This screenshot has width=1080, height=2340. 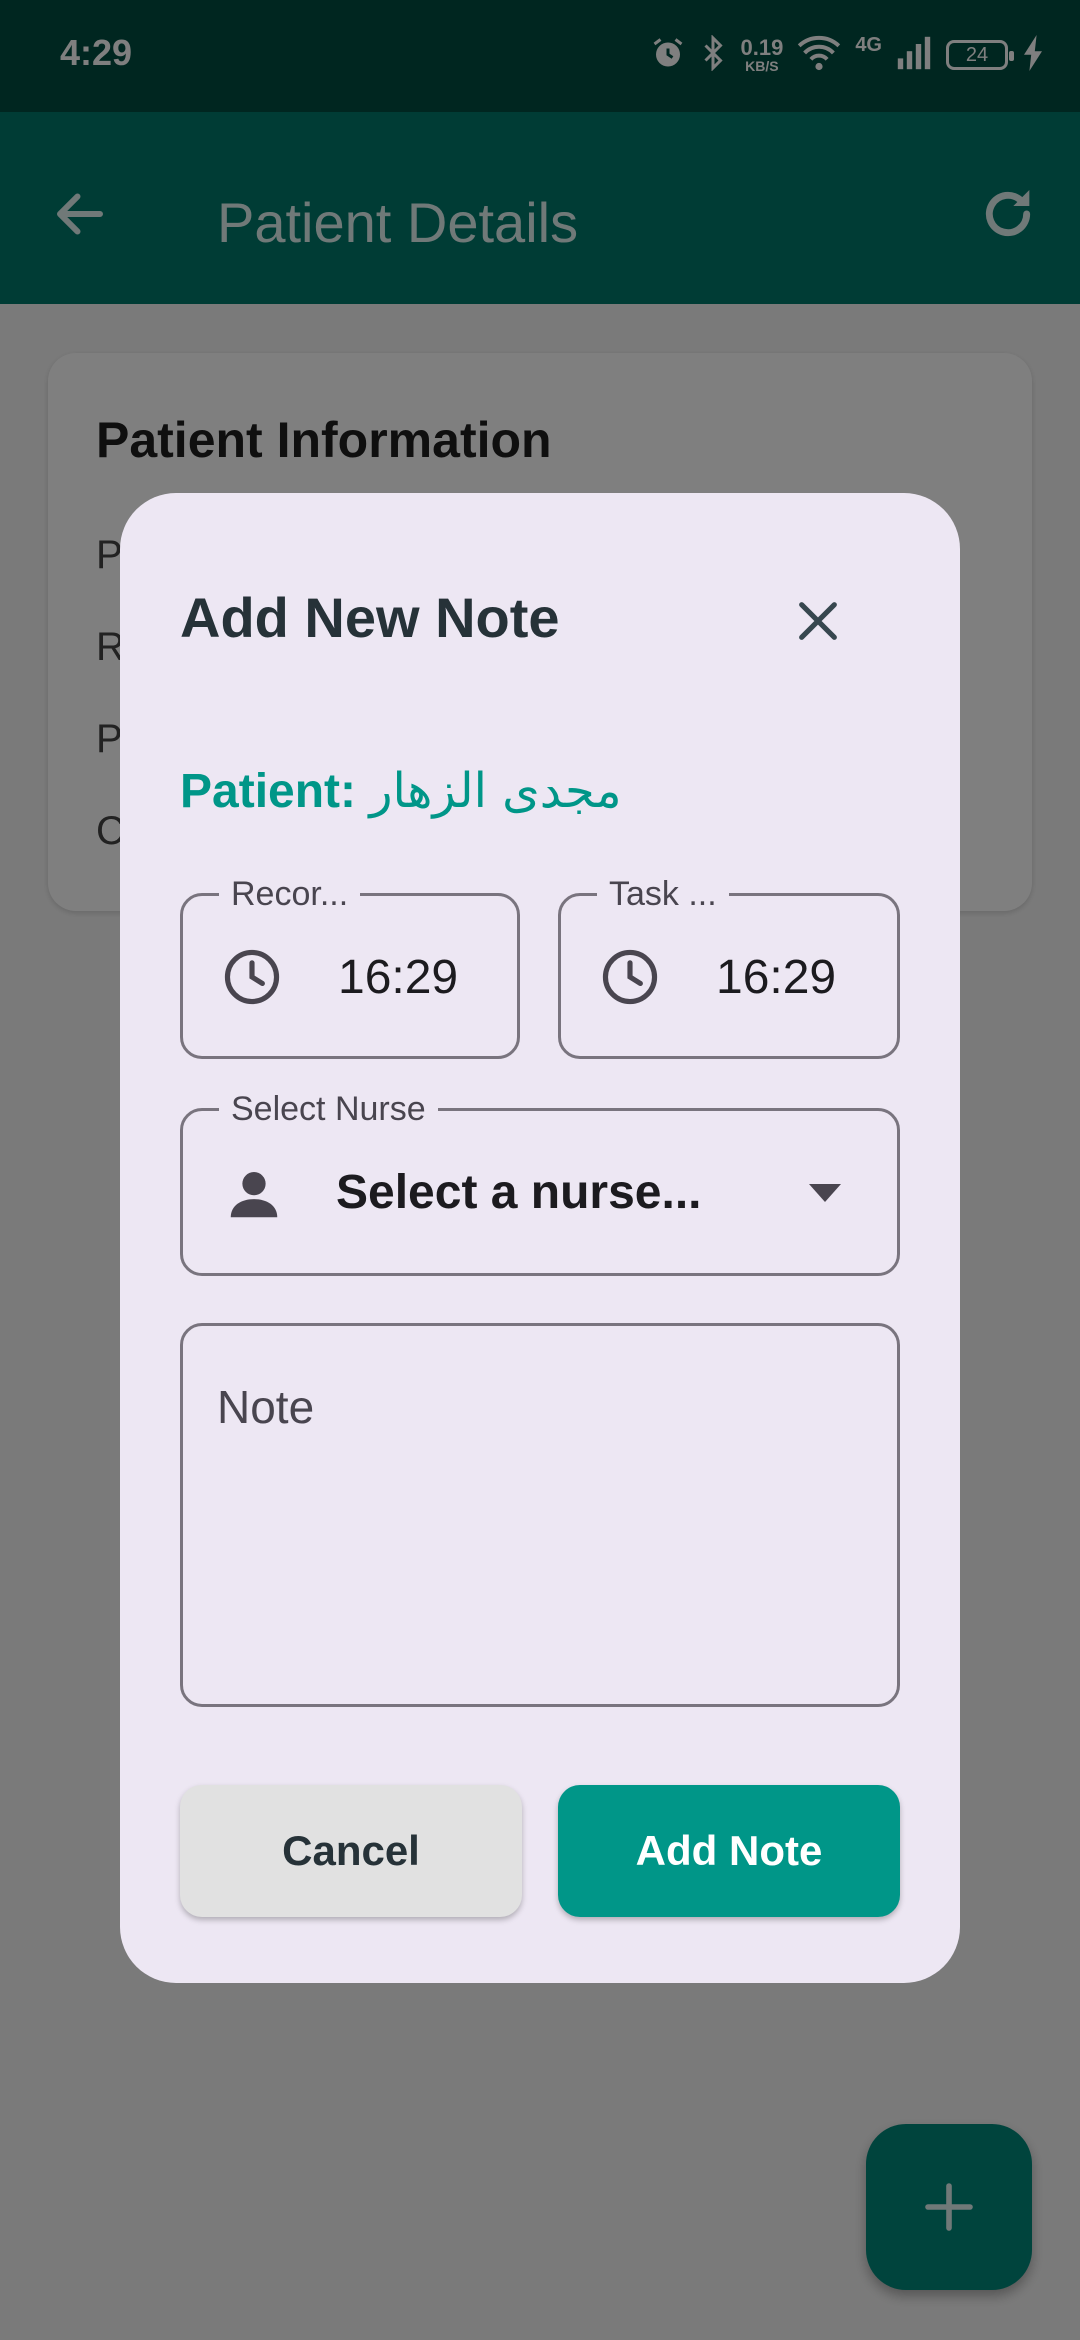 I want to click on cancel-button: Cancel, so click(x=351, y=1851).